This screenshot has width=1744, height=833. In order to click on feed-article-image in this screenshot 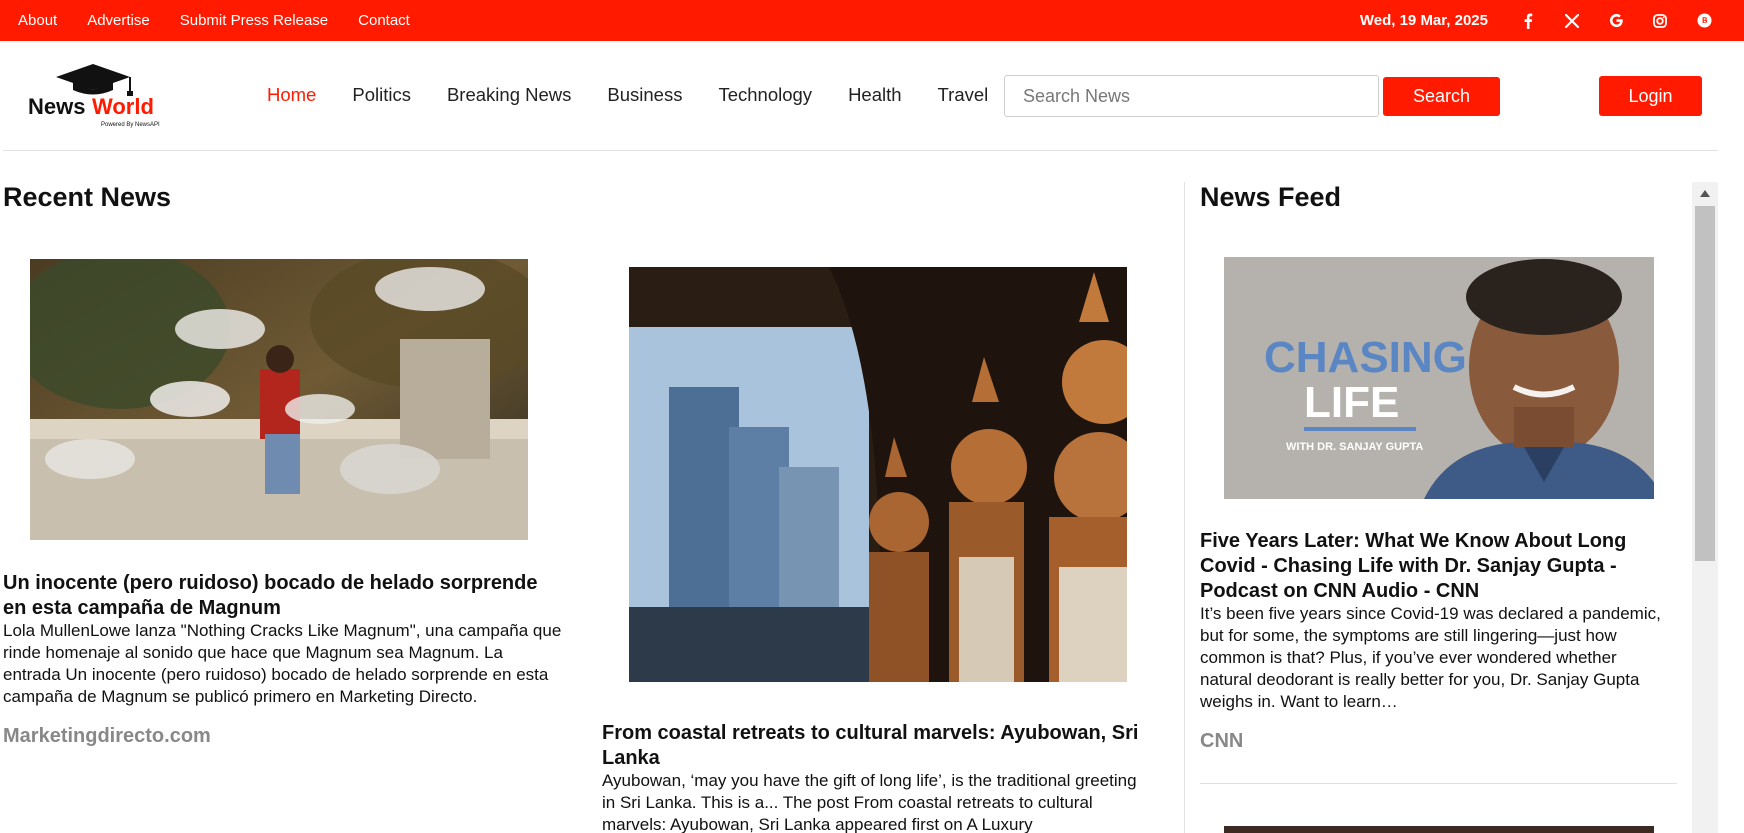, I will do `click(1439, 829)`.